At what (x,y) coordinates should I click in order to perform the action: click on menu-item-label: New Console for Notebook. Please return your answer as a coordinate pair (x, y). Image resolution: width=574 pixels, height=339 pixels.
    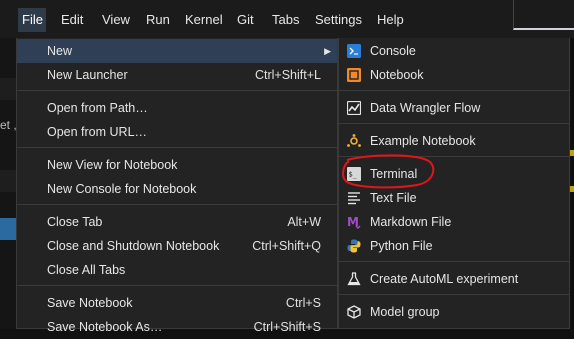
    Looking at the image, I should click on (122, 189).